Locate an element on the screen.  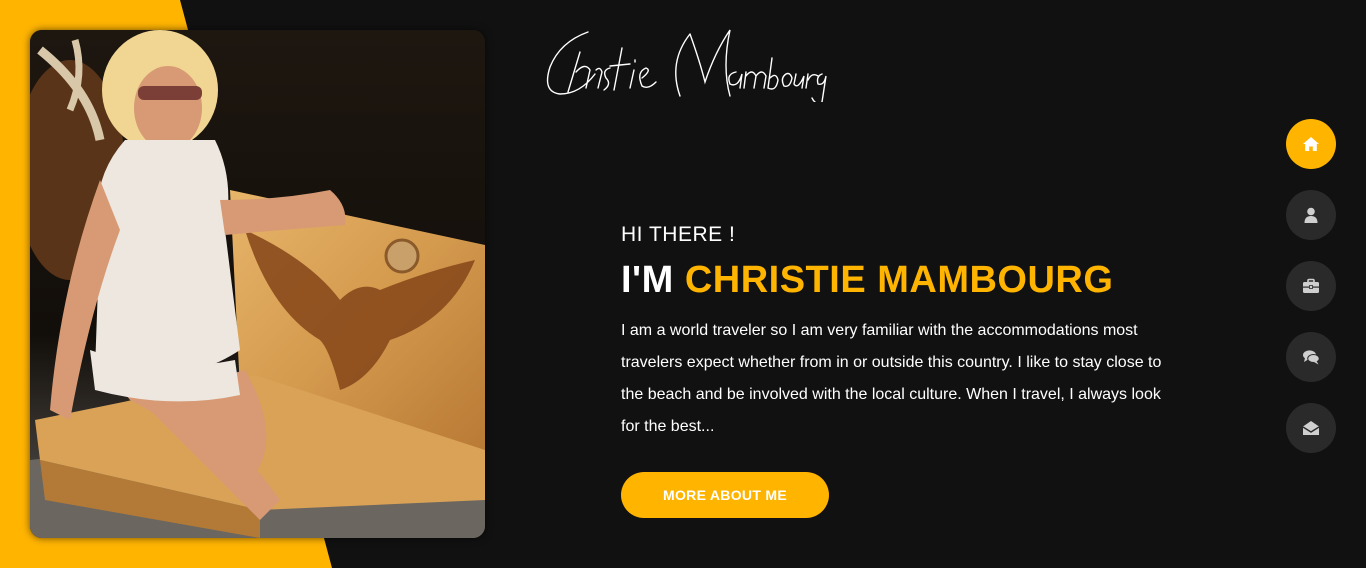
nav-portfolio-button is located at coordinates (1311, 286).